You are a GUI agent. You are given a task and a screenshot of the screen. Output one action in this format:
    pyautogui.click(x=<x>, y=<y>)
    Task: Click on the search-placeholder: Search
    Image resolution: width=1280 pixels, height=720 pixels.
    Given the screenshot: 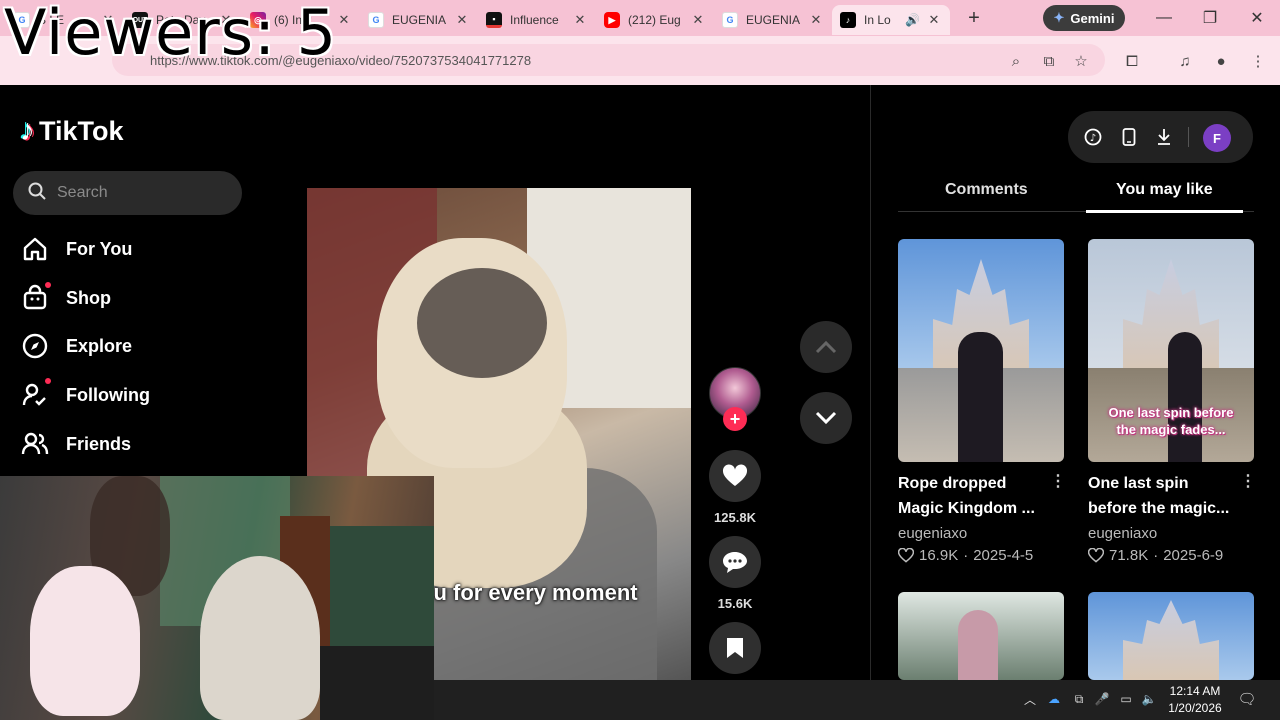 What is the action you would take?
    pyautogui.click(x=82, y=192)
    